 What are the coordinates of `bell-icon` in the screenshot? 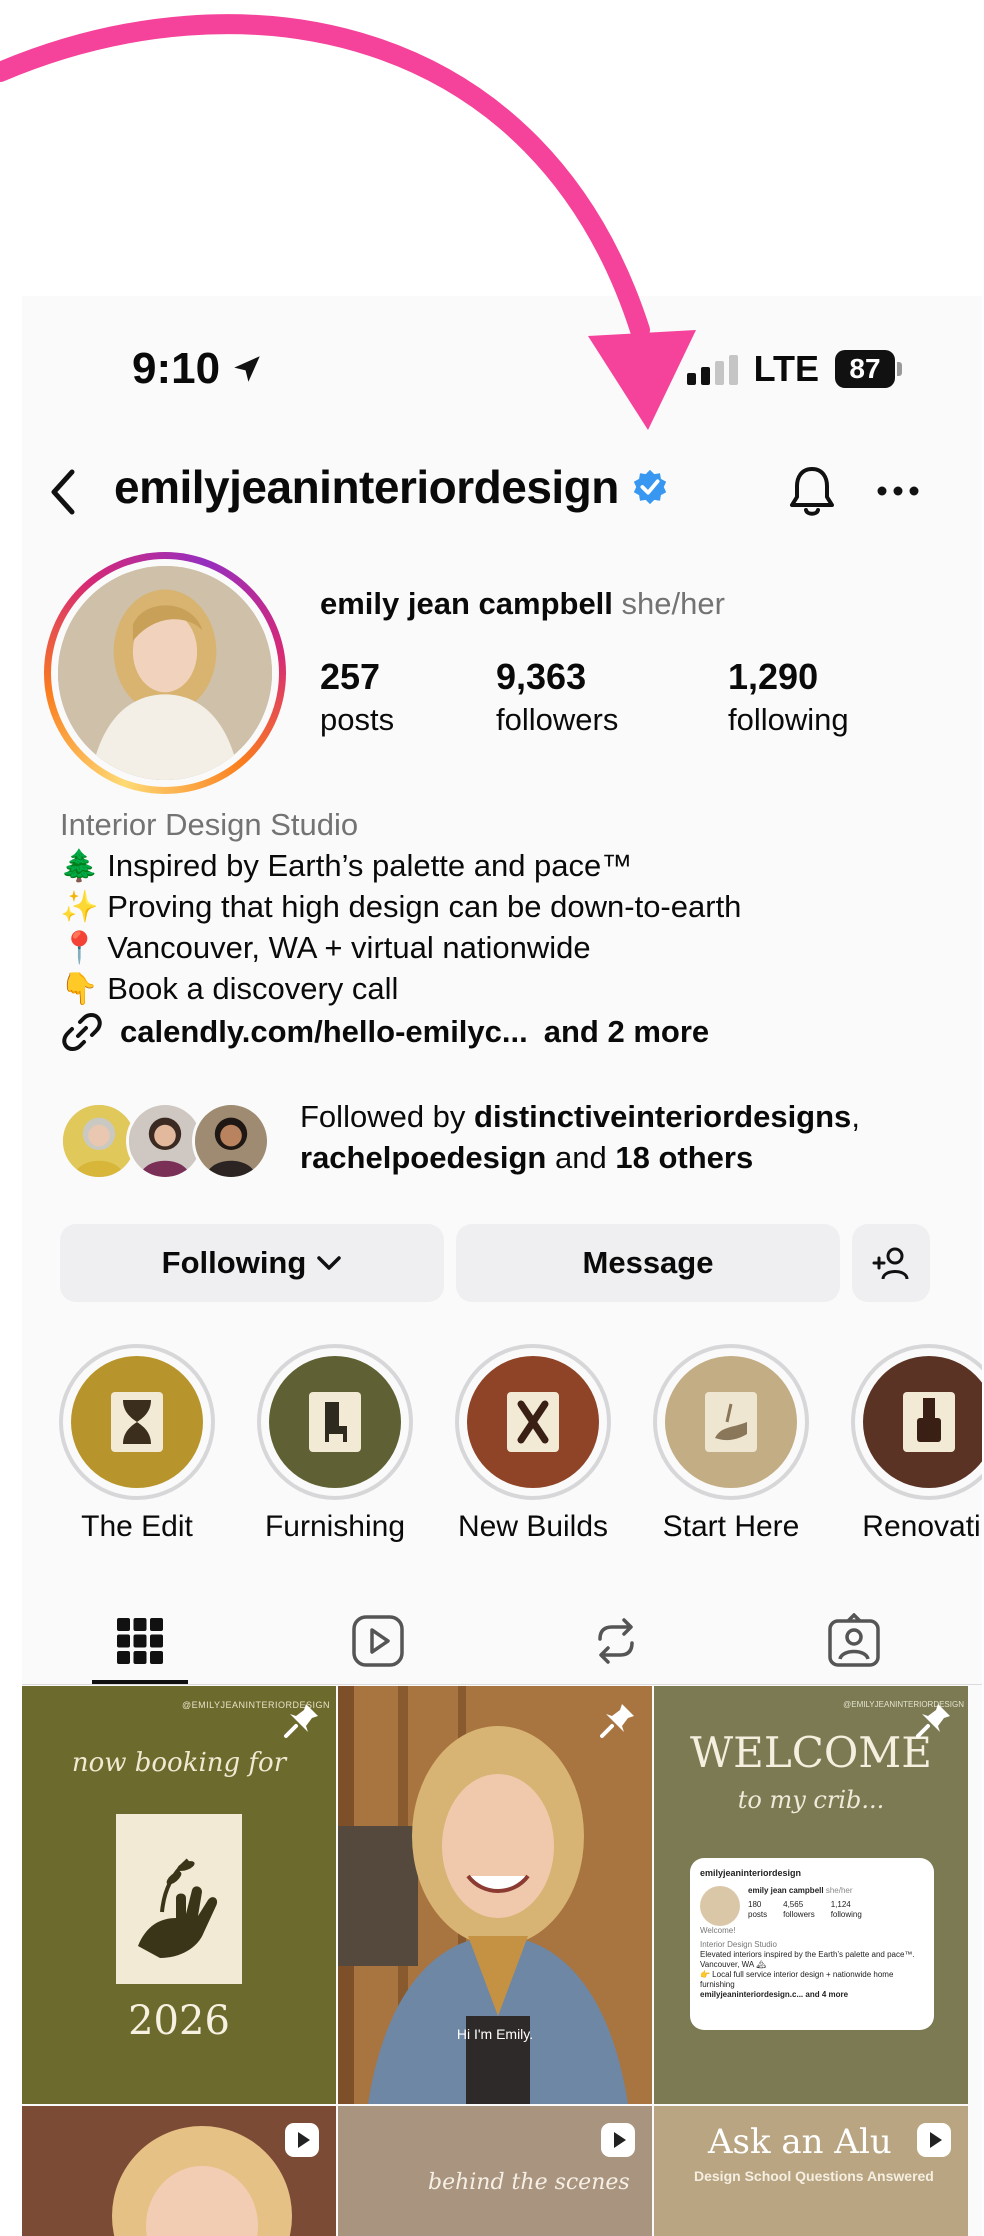 It's located at (812, 491).